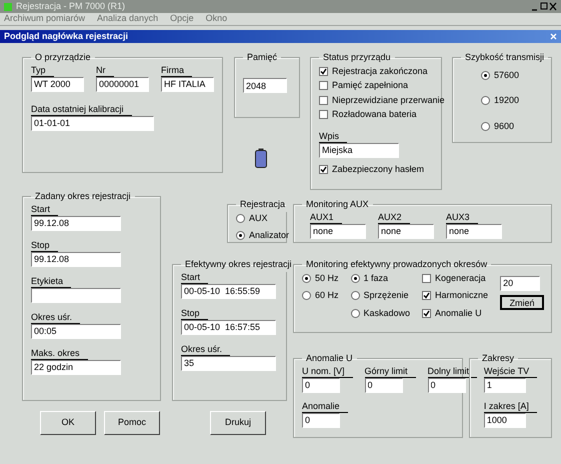 The height and width of the screenshot is (464, 561). Describe the element at coordinates (329, 358) in the screenshot. I see `group-title: Anomalie U` at that location.